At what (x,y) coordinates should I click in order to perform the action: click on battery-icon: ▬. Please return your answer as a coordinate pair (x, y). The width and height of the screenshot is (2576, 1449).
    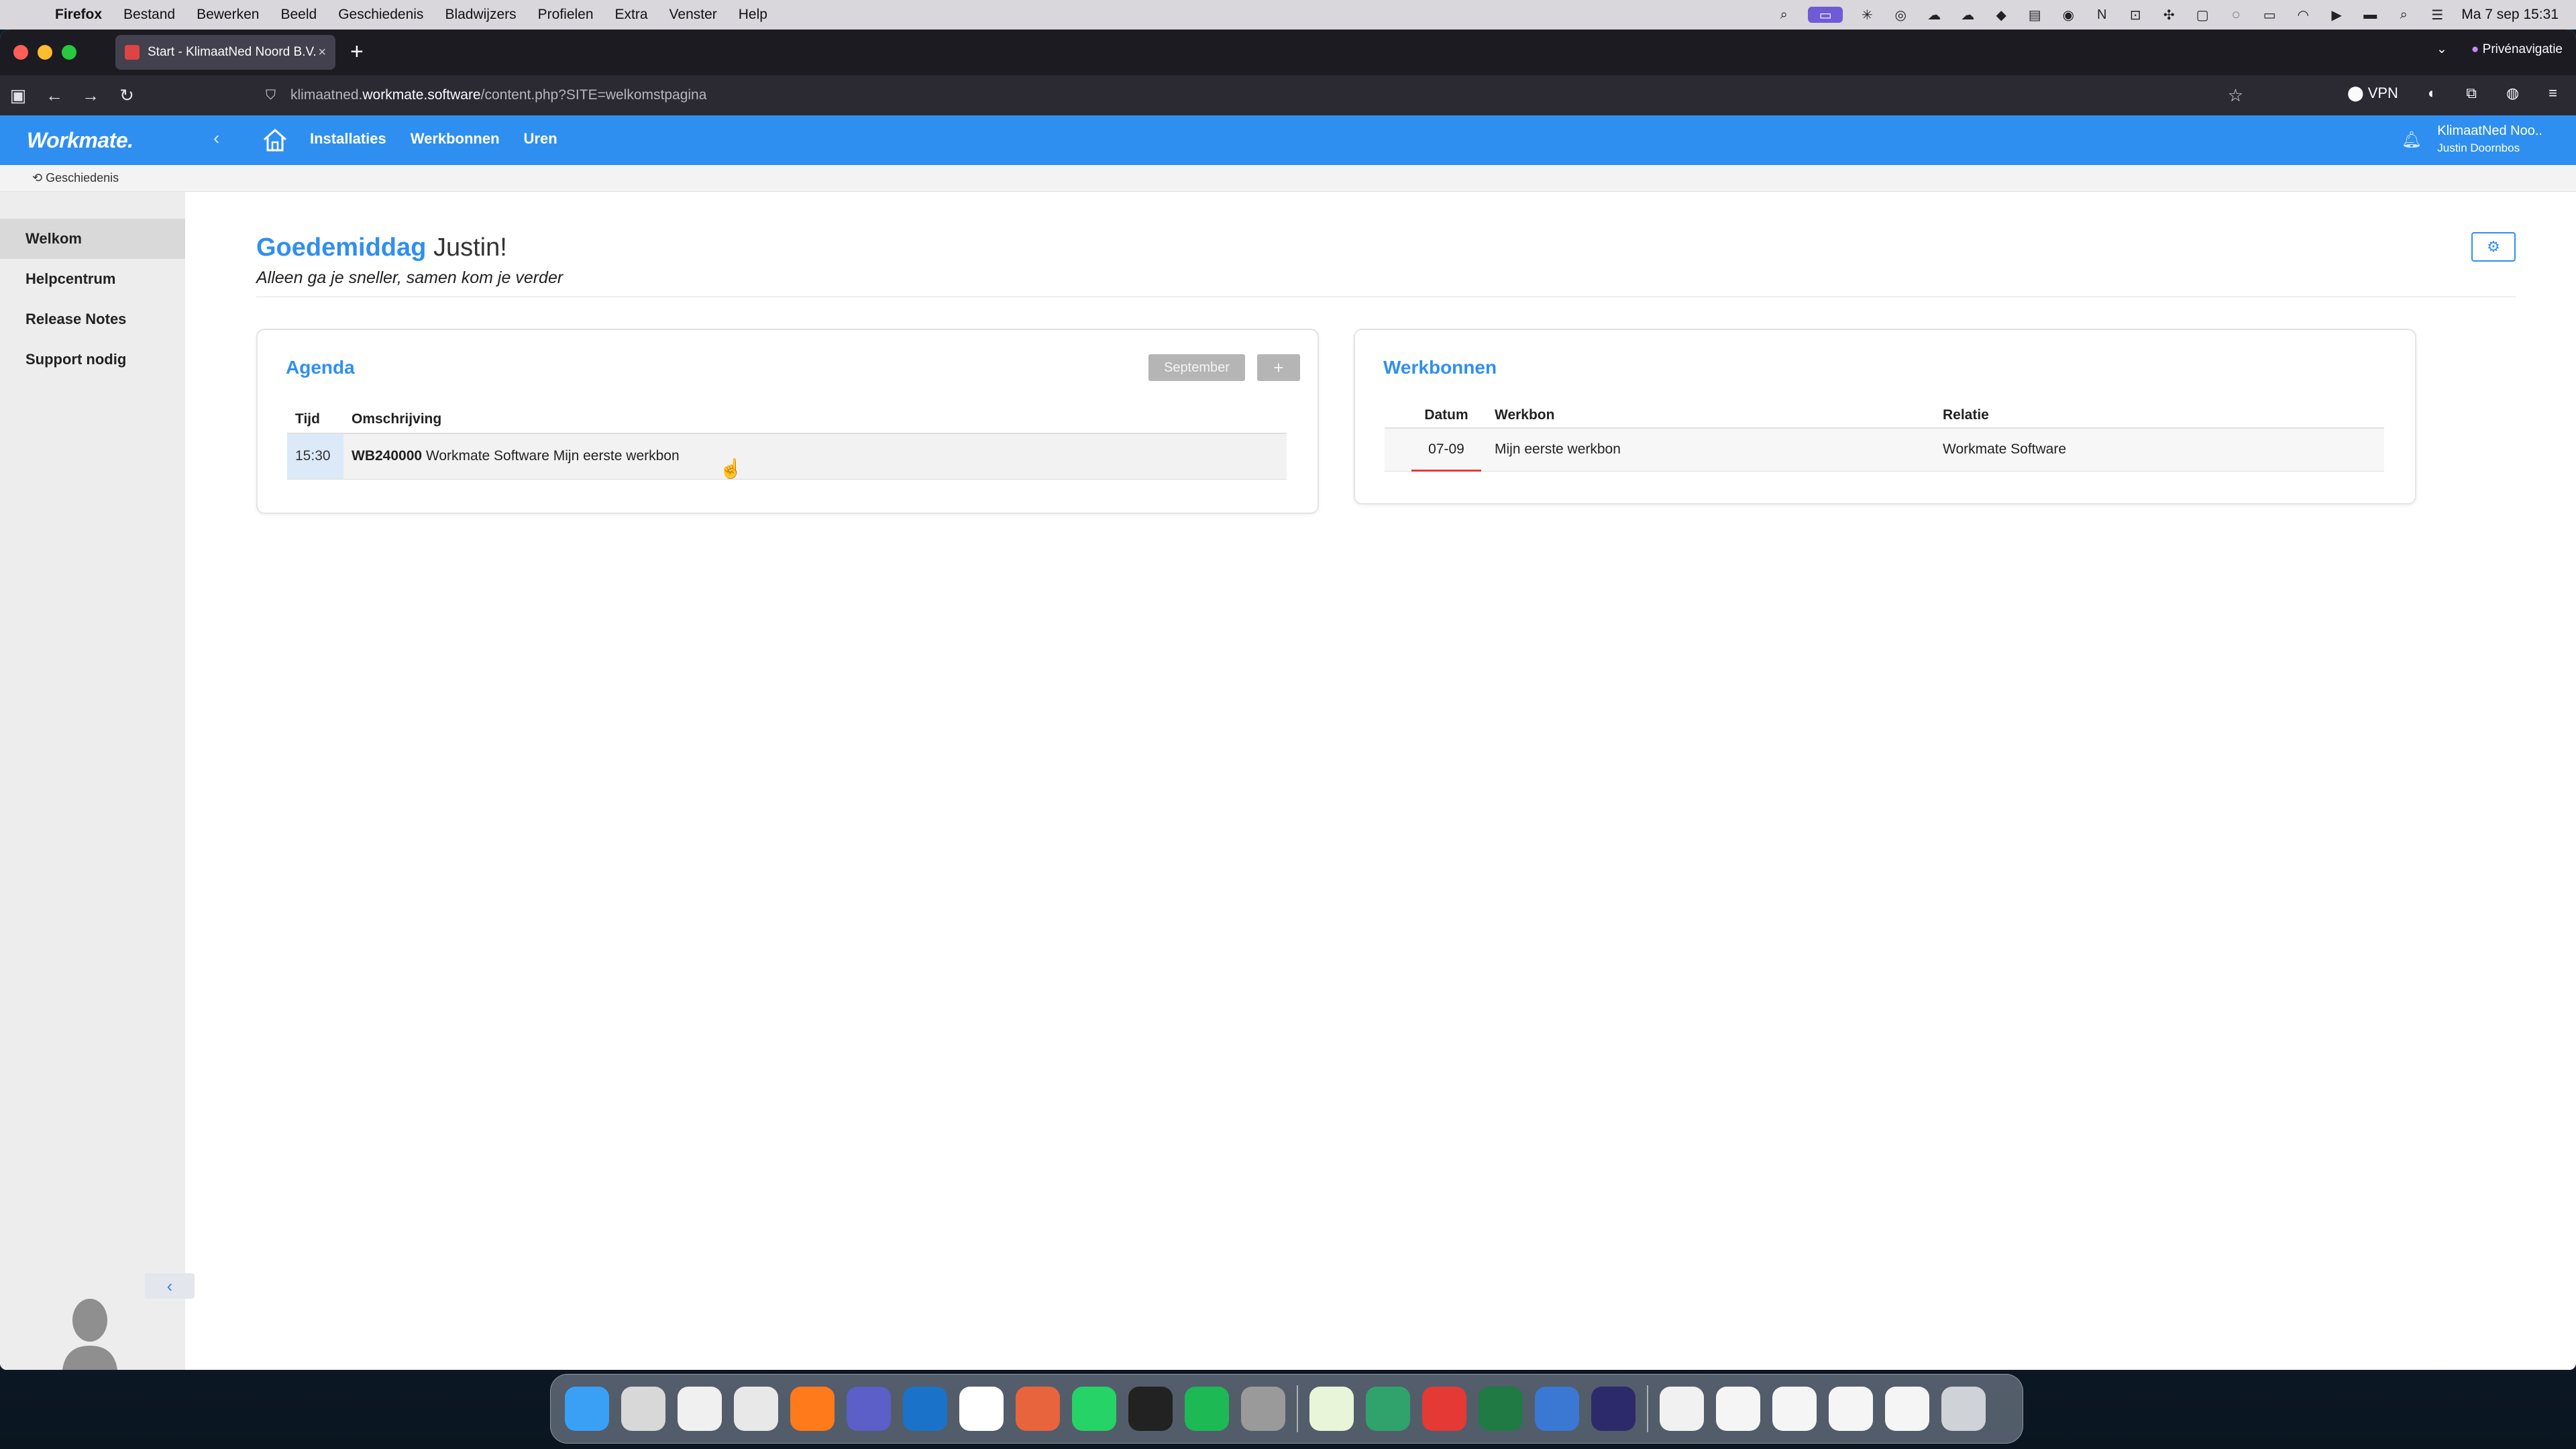
    Looking at the image, I should click on (2370, 15).